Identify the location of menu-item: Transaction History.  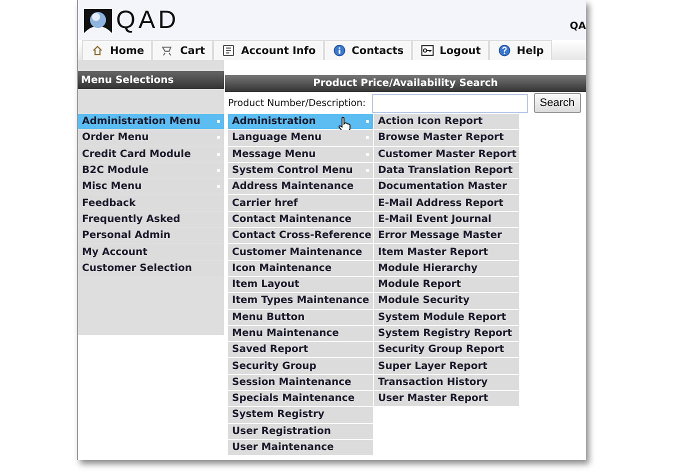
(446, 382).